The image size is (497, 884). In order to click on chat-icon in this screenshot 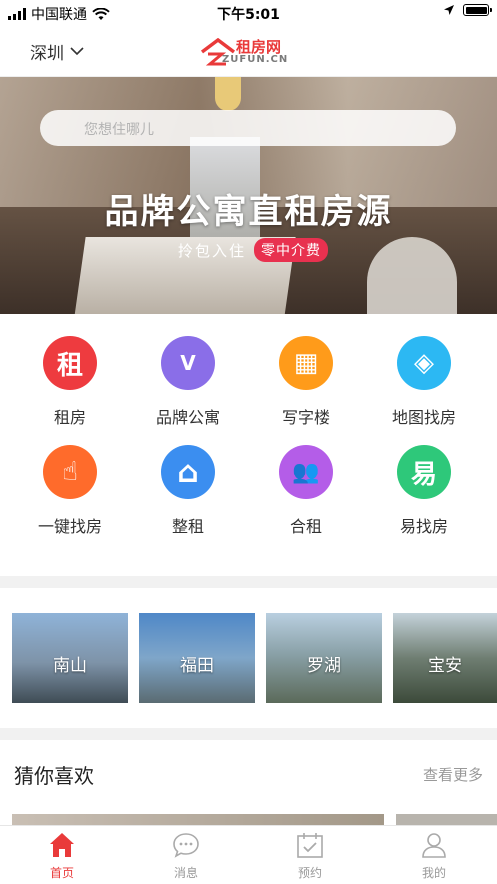, I will do `click(186, 845)`.